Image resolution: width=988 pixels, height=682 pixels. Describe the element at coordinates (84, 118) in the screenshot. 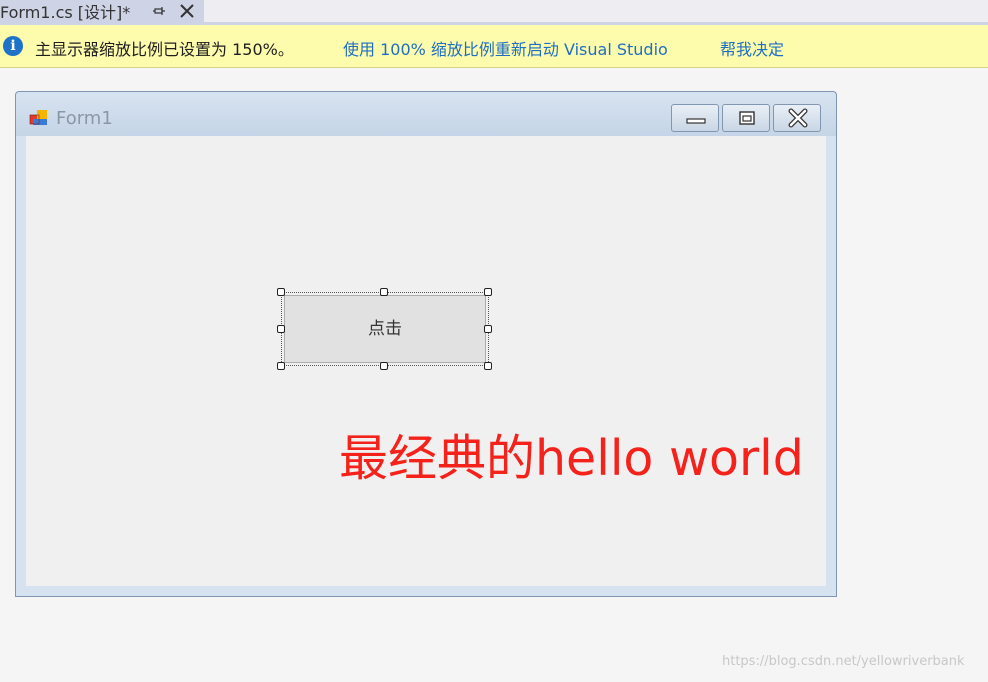

I see `form-title: Form1` at that location.